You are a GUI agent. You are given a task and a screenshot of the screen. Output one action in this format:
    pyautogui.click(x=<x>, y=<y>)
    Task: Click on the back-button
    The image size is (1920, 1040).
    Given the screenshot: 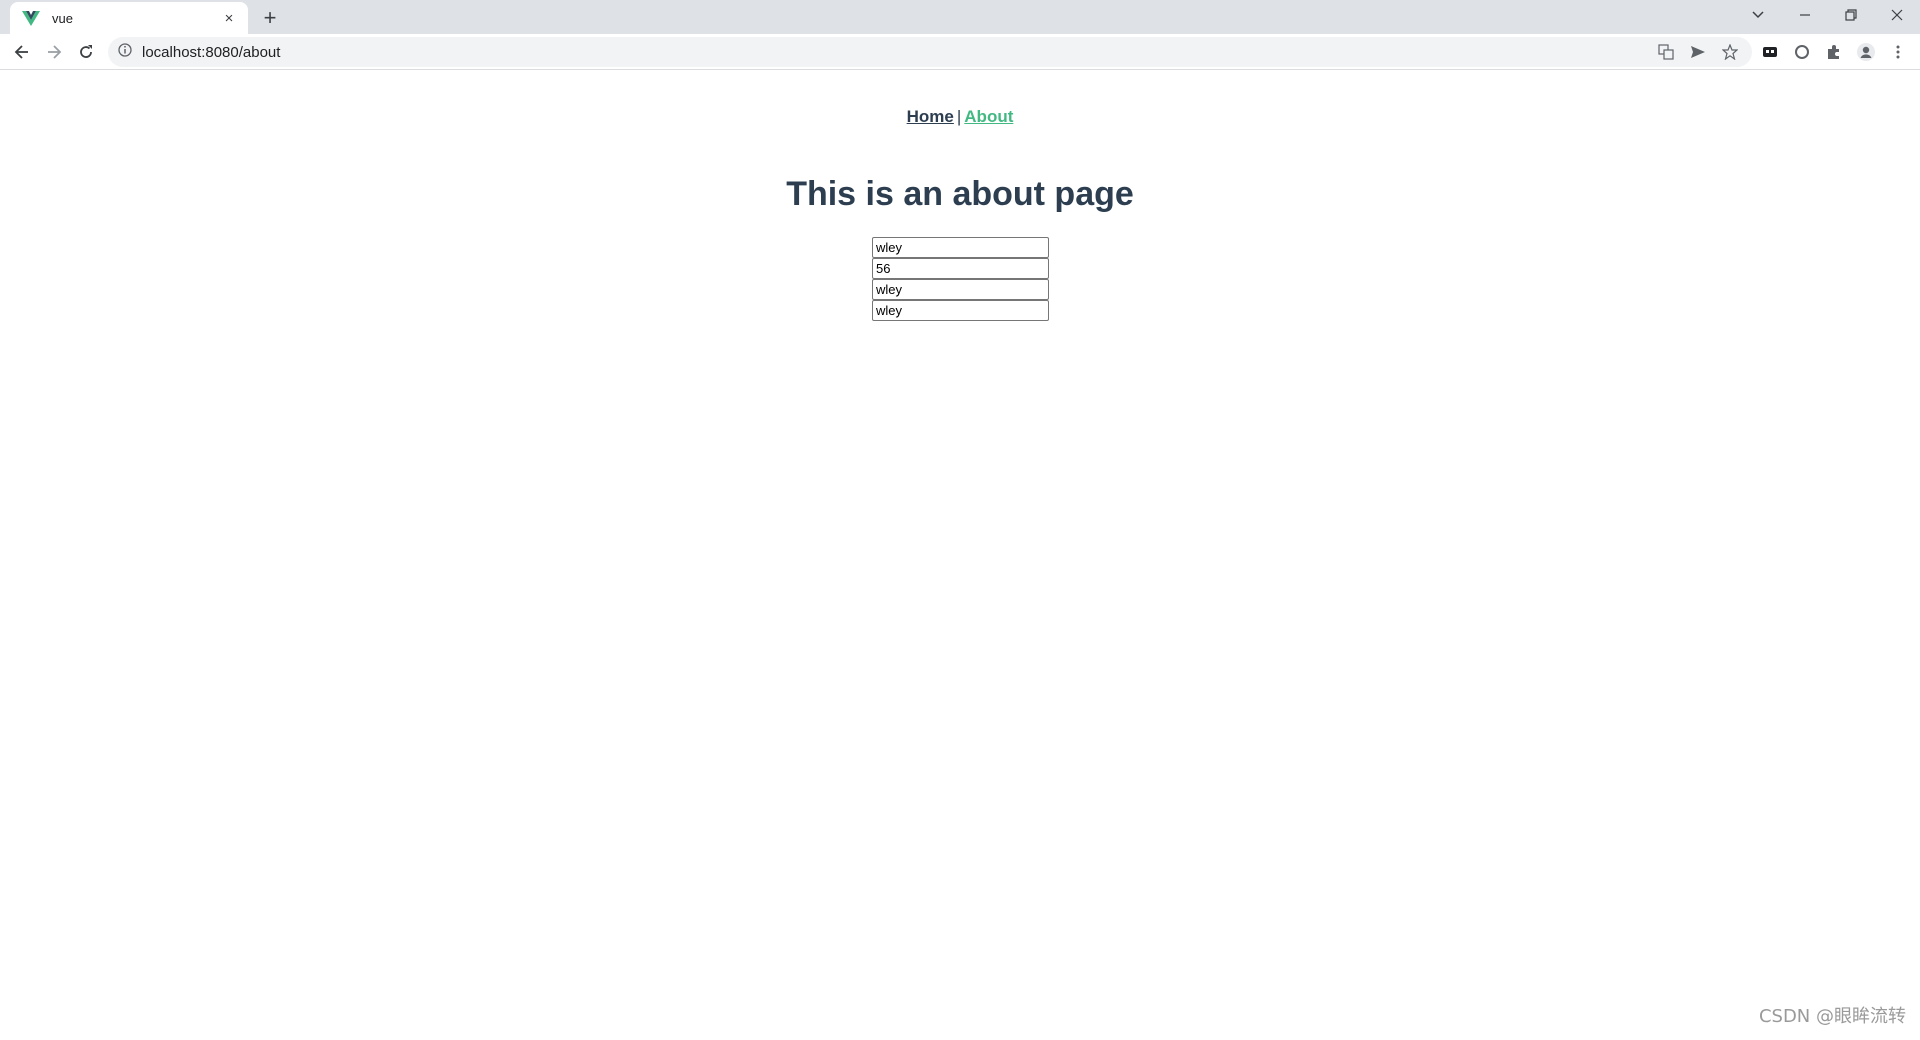 What is the action you would take?
    pyautogui.click(x=22, y=52)
    